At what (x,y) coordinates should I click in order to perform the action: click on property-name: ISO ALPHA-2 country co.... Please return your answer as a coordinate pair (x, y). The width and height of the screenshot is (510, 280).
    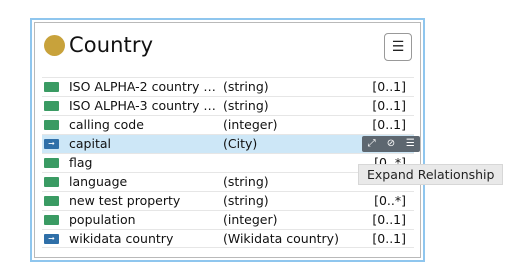
    Looking at the image, I should click on (143, 86).